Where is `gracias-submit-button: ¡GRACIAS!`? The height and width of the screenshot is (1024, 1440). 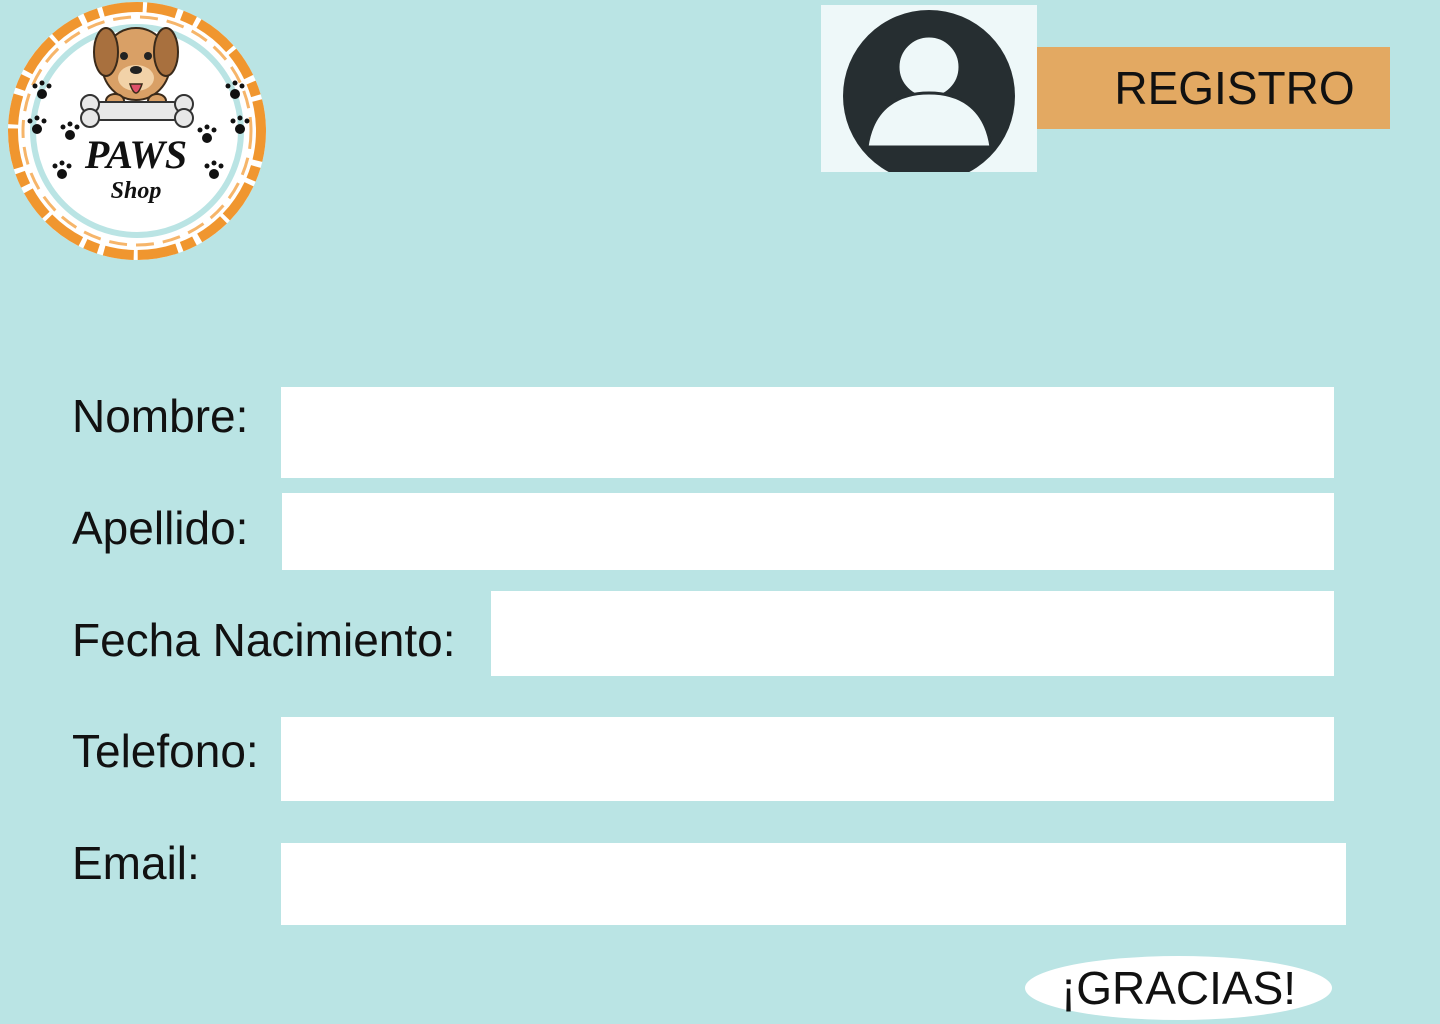
gracias-submit-button: ¡GRACIAS! is located at coordinates (1178, 988).